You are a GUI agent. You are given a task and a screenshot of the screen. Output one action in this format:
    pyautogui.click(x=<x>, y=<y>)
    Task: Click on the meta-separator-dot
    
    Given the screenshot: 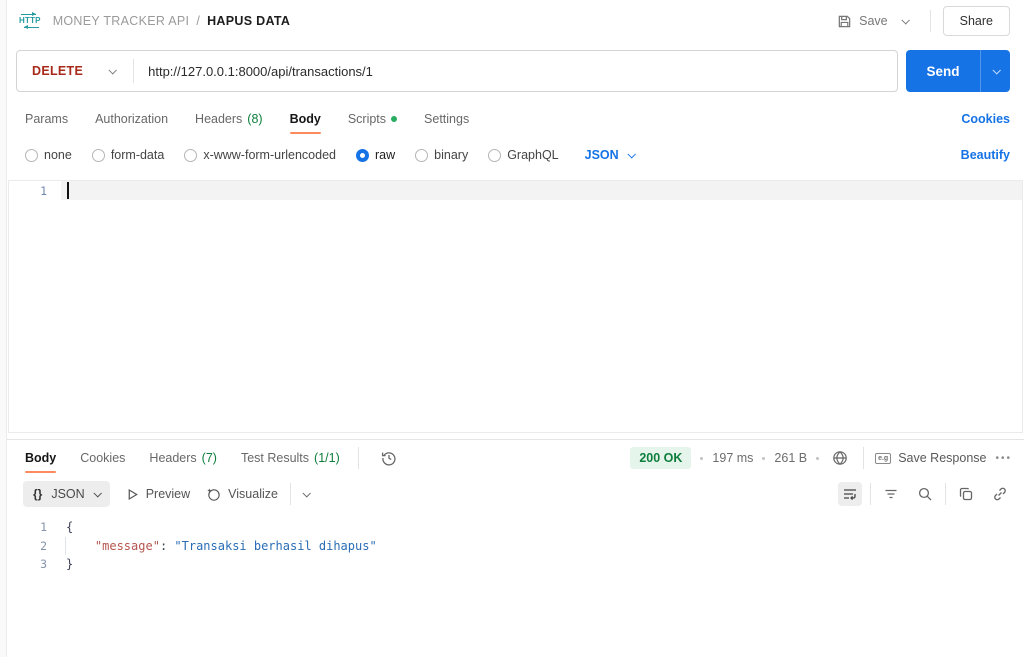 What is the action you would take?
    pyautogui.click(x=764, y=458)
    